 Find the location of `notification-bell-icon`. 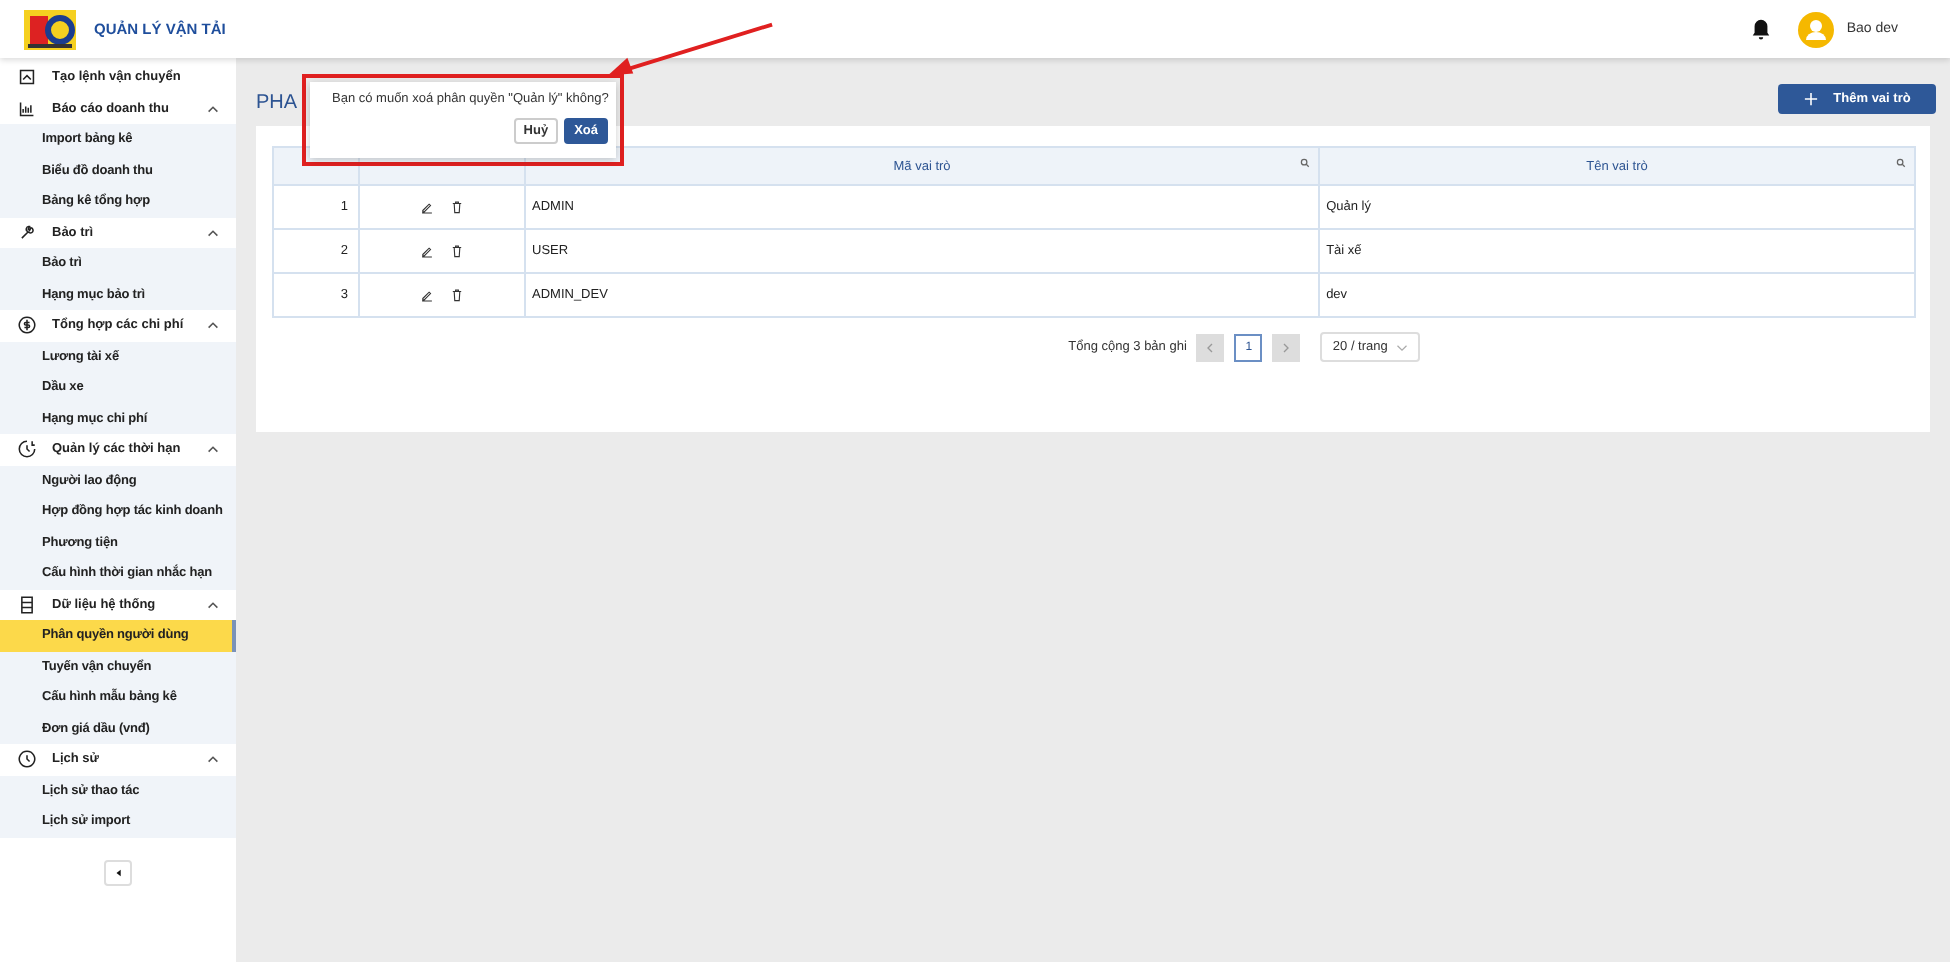

notification-bell-icon is located at coordinates (1761, 29).